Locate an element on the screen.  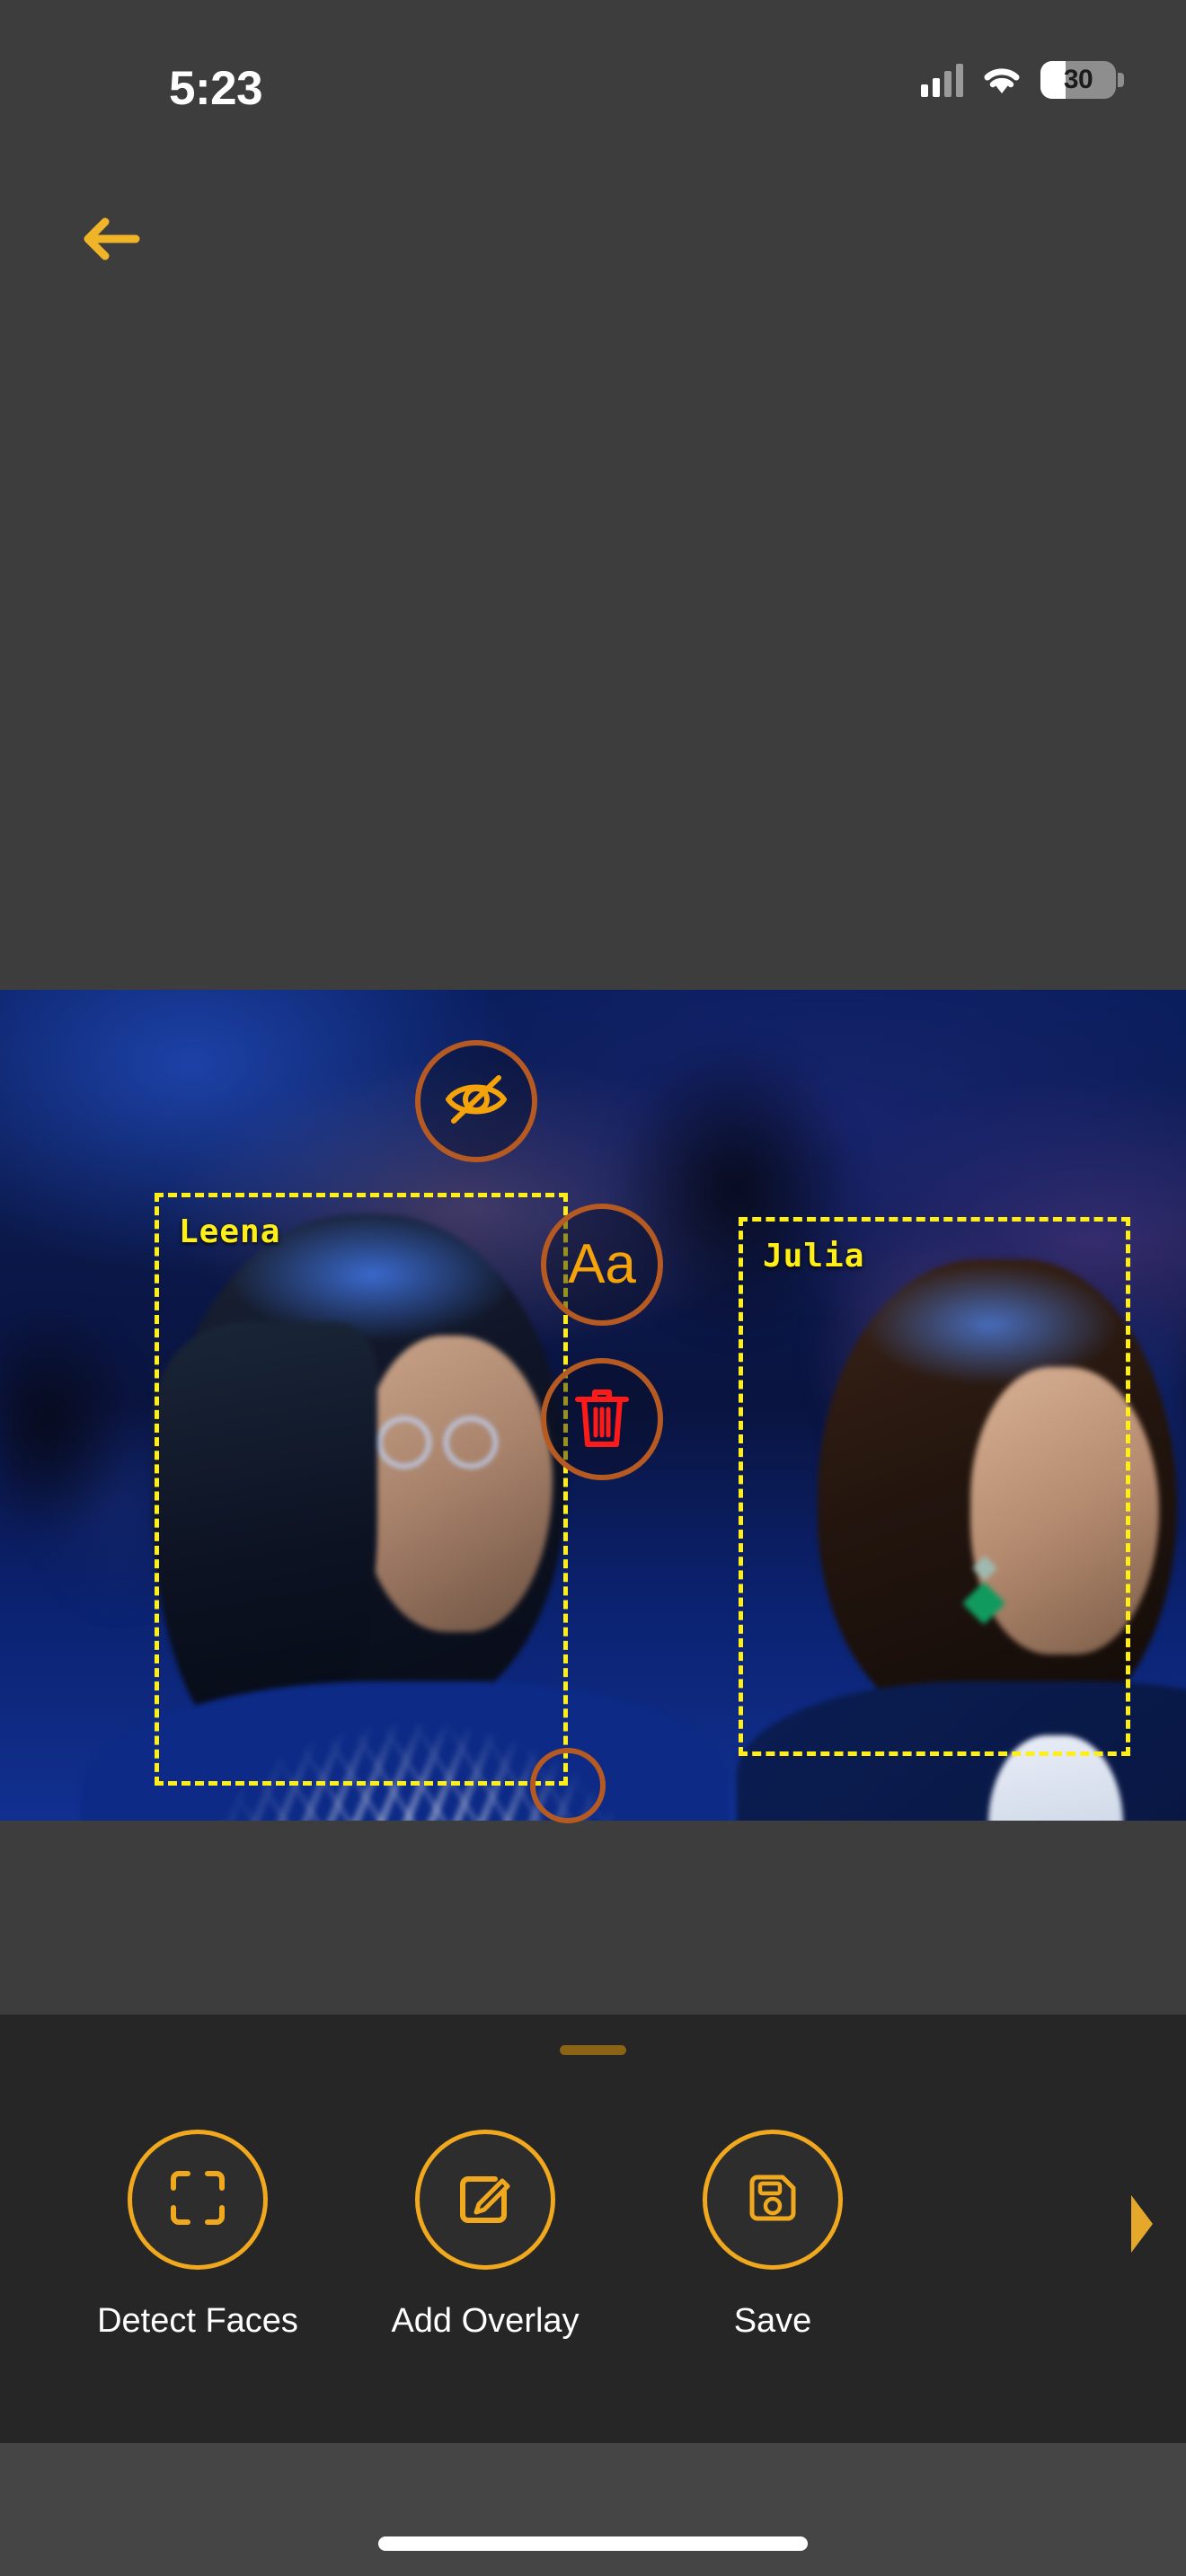
battery-icon: 30 is located at coordinates (1082, 80).